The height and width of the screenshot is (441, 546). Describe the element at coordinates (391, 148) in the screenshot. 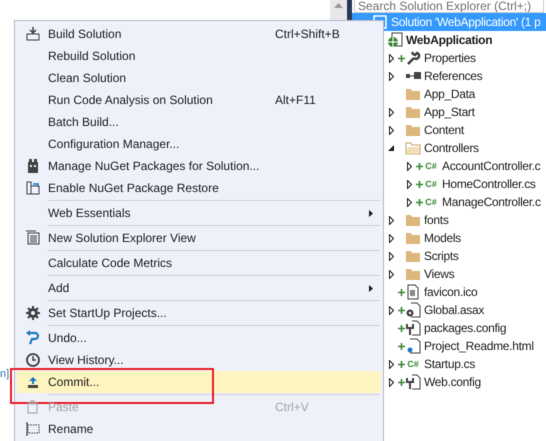

I see `collapse-arrow-icon` at that location.